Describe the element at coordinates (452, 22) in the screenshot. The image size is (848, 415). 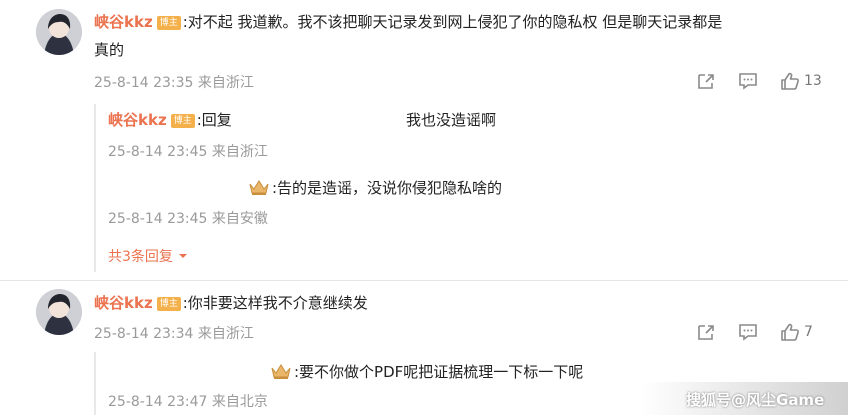
I see `comment-text: :对不起 我道歉。我不该把聊天记录发到网上侵犯了你的隐私权 但是聊天记录都是` at that location.